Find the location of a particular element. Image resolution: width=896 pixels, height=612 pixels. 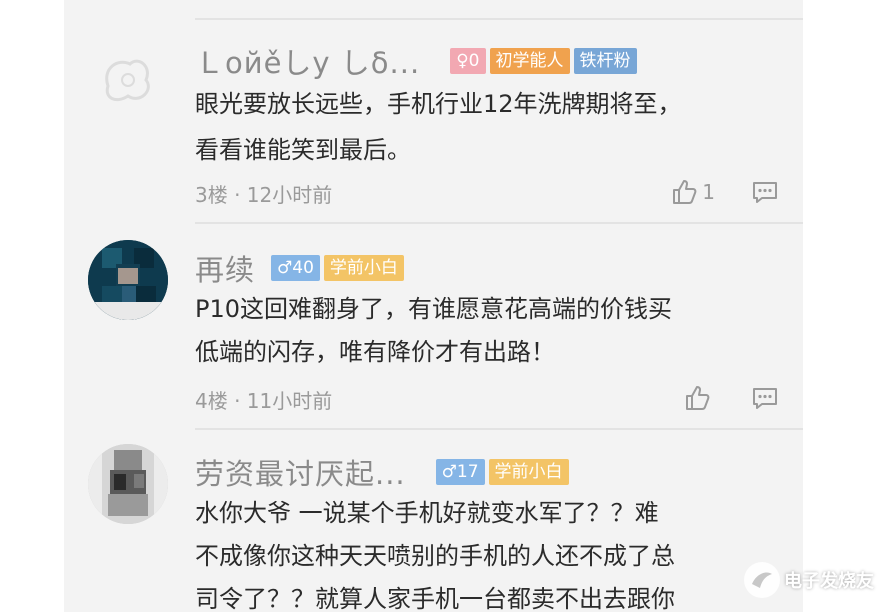

comment-text: P10这回难翻身了，有谁愿意花高端的价钱买 低端的闪存，唯有降价才有出路！ is located at coordinates (489, 331).